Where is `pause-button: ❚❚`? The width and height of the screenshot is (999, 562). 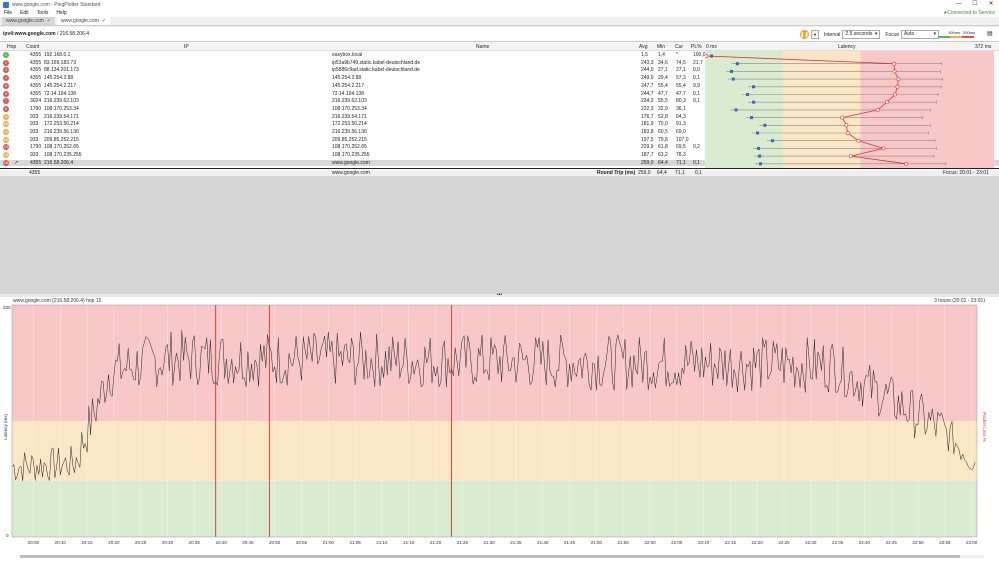
pause-button: ❚❚ is located at coordinates (804, 34).